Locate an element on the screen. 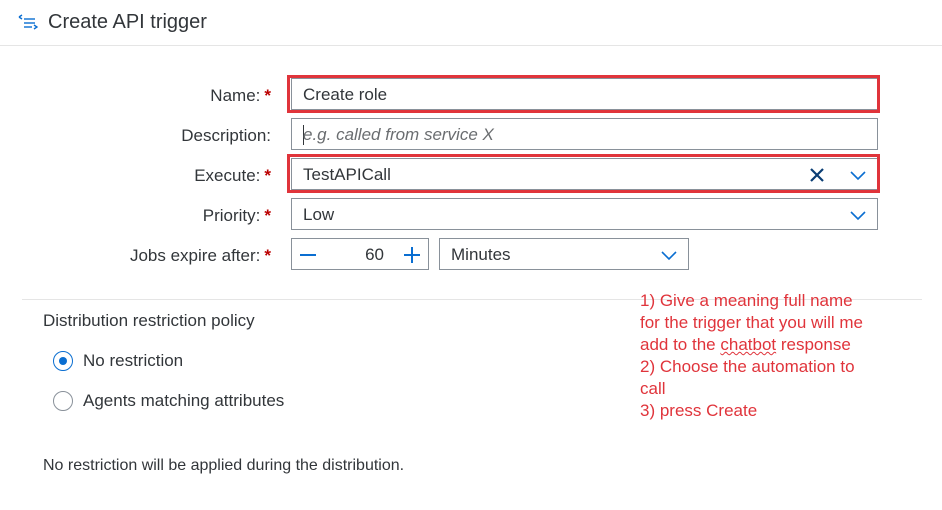 Image resolution: width=942 pixels, height=510 pixels. jobs-expire-stepper: 60 is located at coordinates (360, 254).